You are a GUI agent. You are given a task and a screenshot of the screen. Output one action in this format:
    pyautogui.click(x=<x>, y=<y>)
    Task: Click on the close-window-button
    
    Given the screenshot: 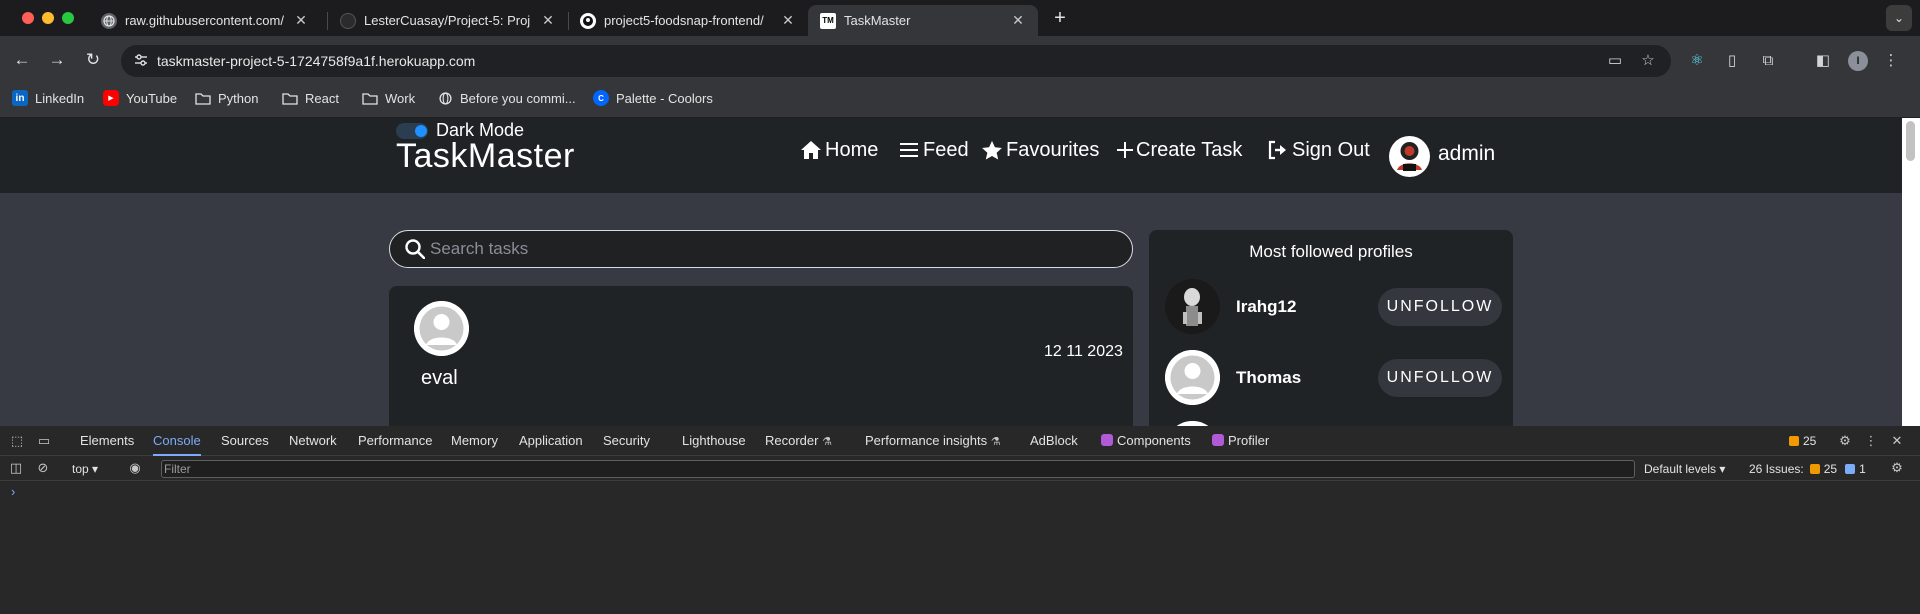 What is the action you would take?
    pyautogui.click(x=28, y=18)
    